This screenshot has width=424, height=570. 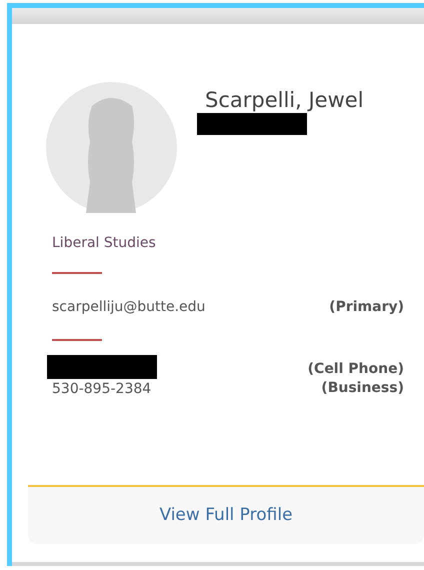 What do you see at coordinates (356, 369) in the screenshot?
I see `phone-type: (Cell Phone)` at bounding box center [356, 369].